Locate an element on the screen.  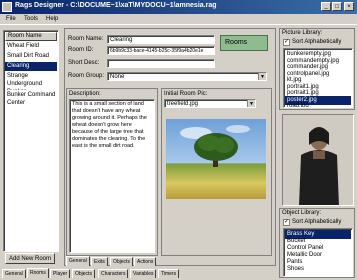
room-list-header: Room Name is located at coordinates (31, 36).